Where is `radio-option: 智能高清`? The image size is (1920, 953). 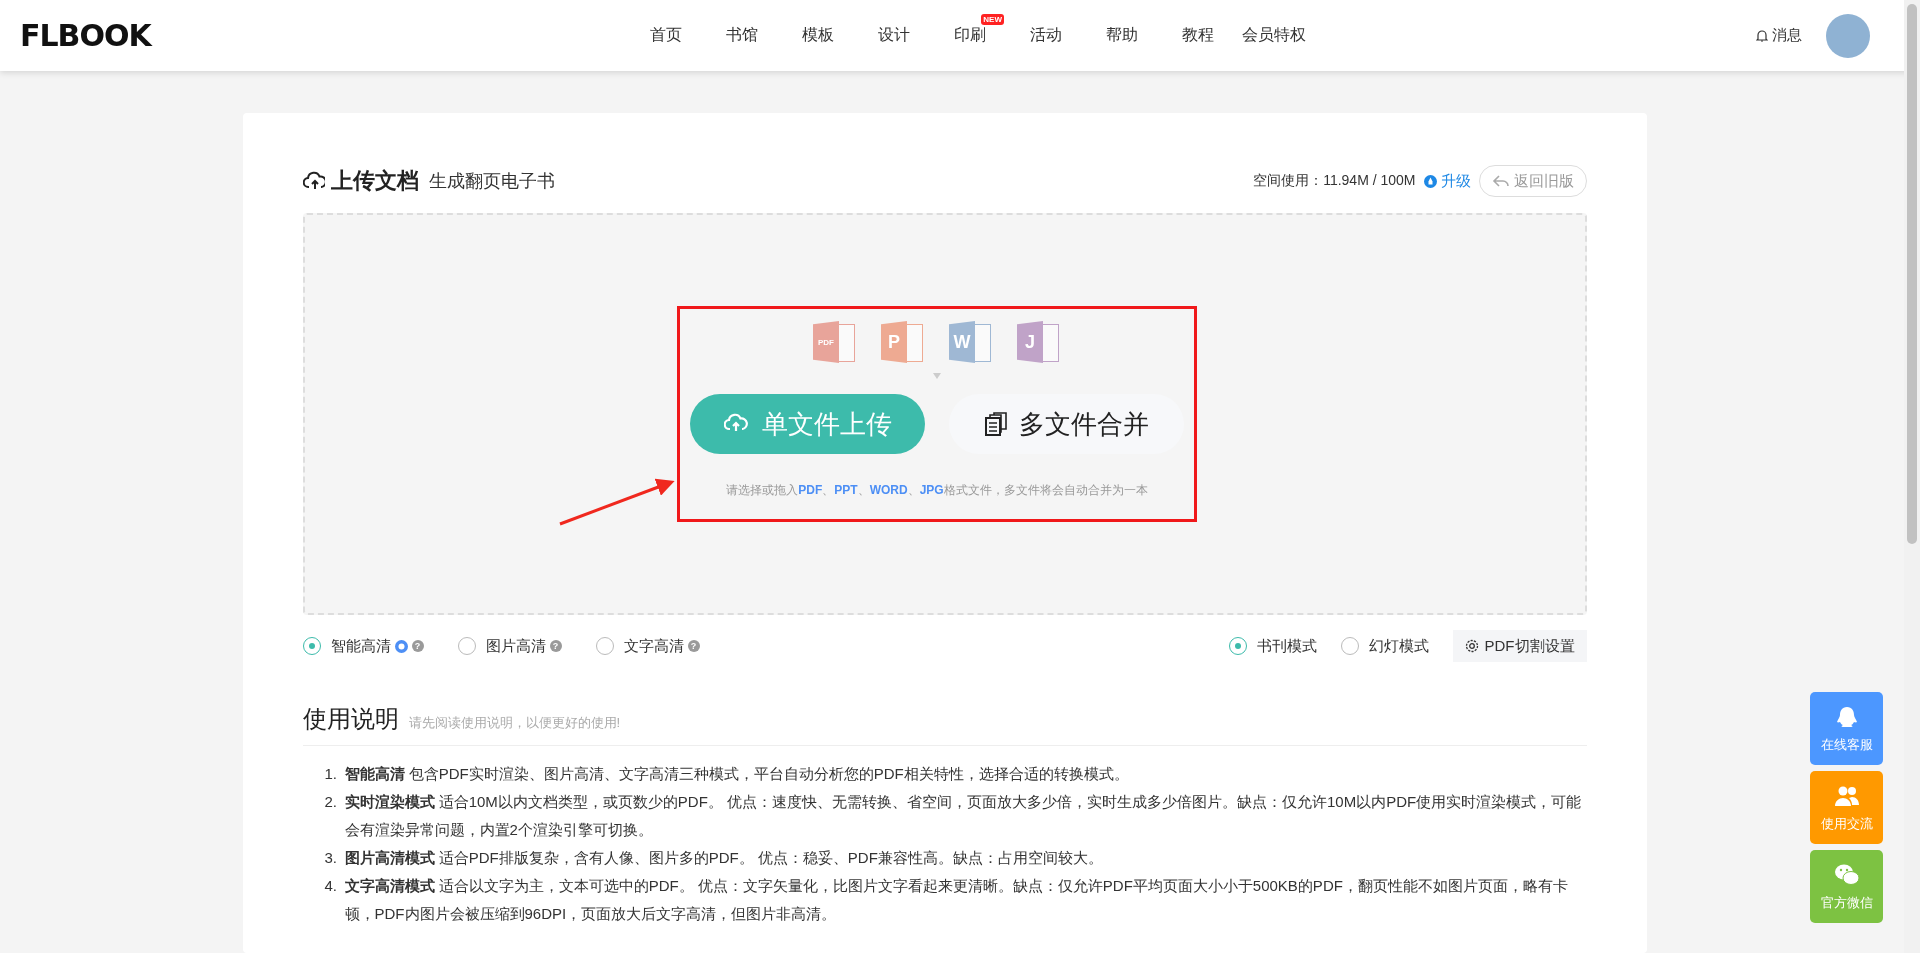
radio-option: 智能高清 is located at coordinates (346, 646).